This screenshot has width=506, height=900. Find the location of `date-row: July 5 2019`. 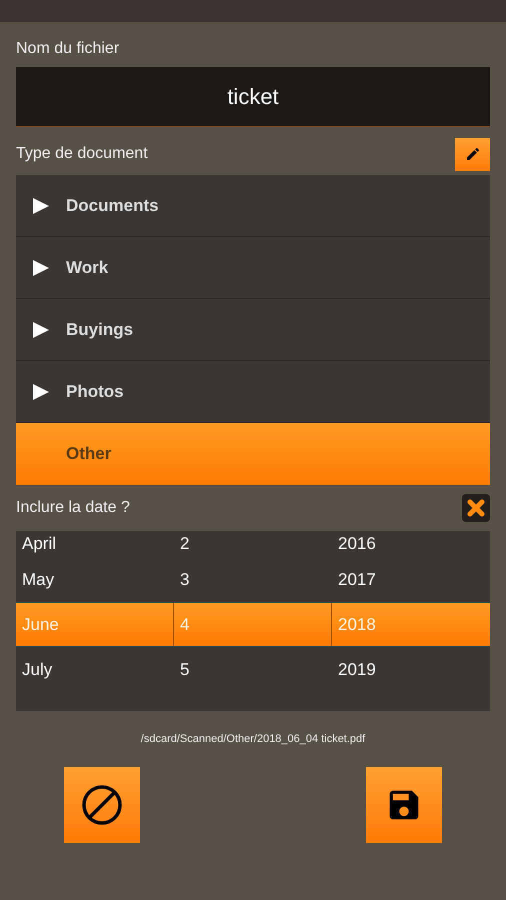

date-row: July 5 2019 is located at coordinates (253, 669).